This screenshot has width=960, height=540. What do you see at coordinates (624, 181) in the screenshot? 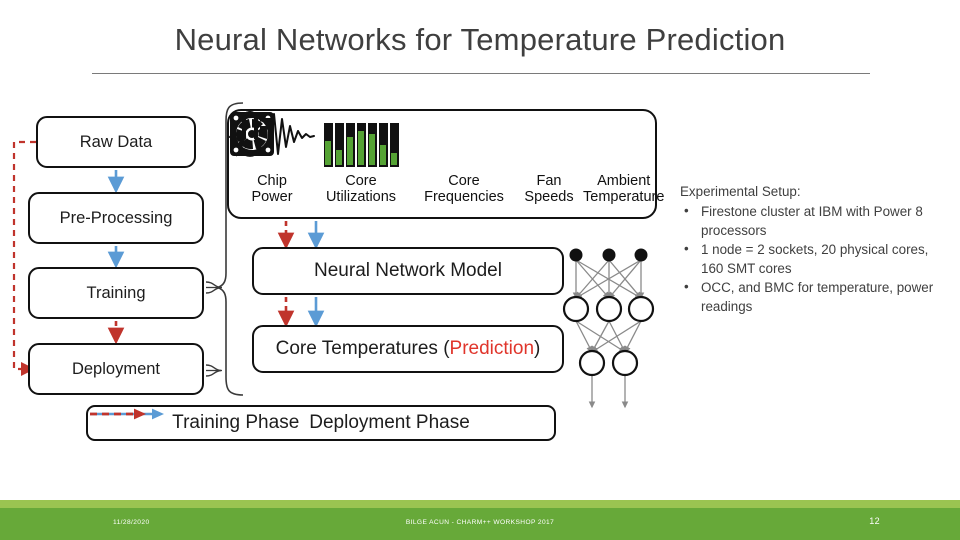
I see `sensor-label-line1: Ambient` at bounding box center [624, 181].